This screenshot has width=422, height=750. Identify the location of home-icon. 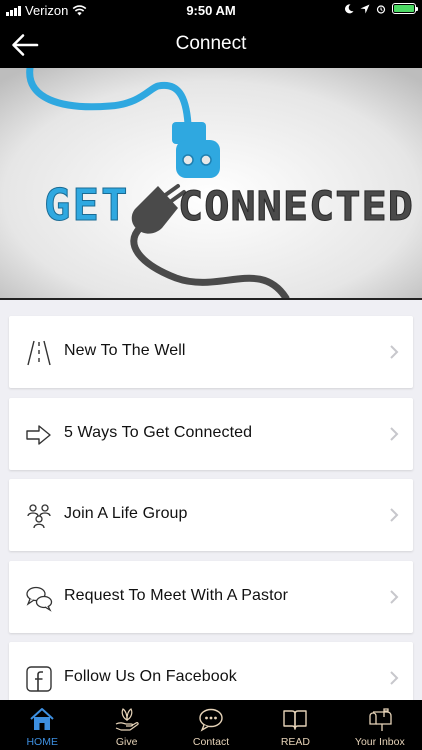
(42, 719).